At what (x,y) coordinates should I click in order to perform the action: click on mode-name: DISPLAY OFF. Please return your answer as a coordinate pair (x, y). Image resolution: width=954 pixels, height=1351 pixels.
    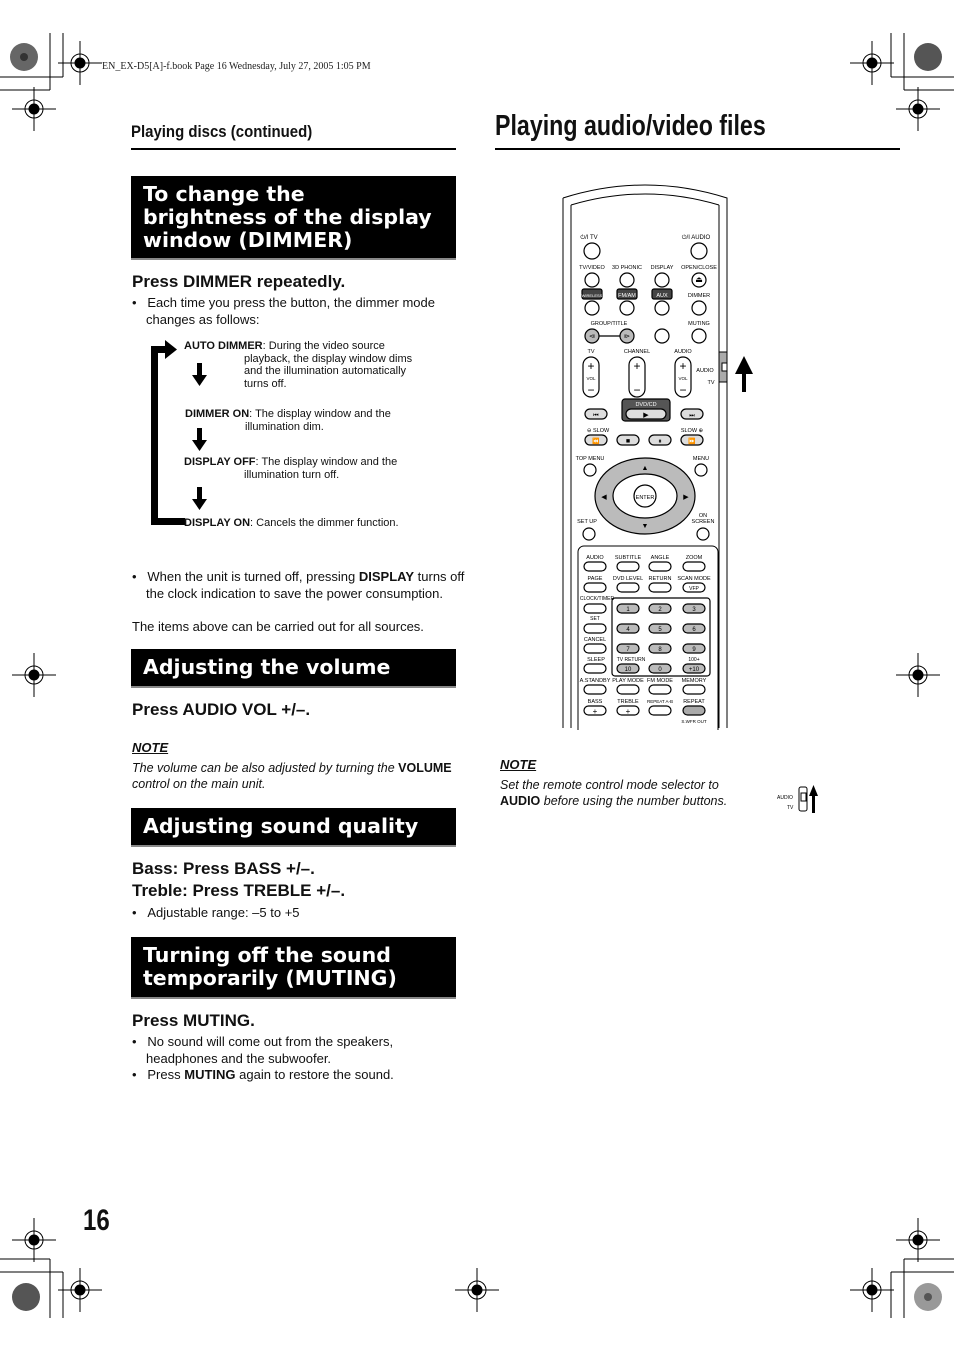
    Looking at the image, I should click on (220, 462).